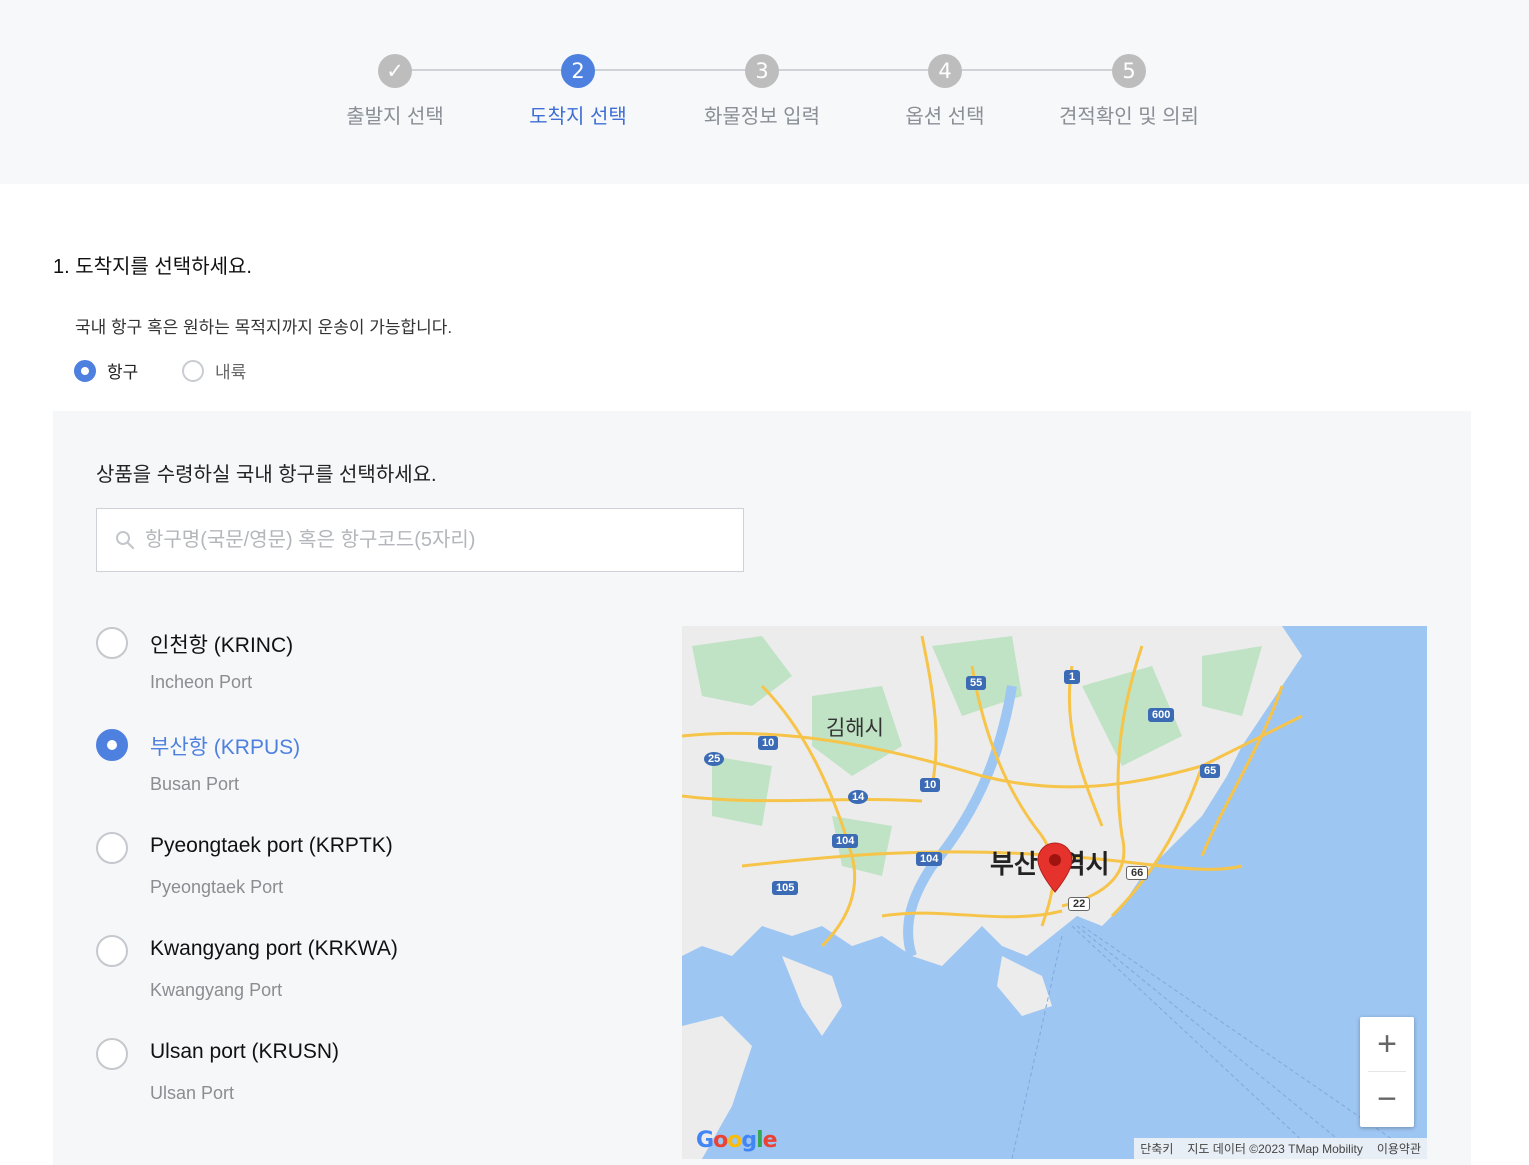 This screenshot has width=1529, height=1165. Describe the element at coordinates (1161, 715) in the screenshot. I see `road-shield: 600` at that location.